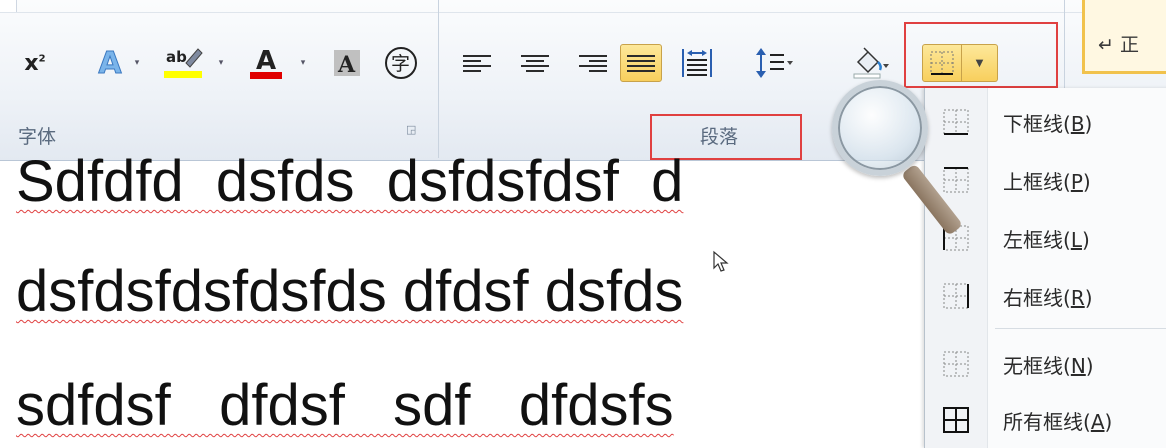  What do you see at coordinates (221, 63) in the screenshot?
I see `highlight-dropdown-arrow: ▾` at bounding box center [221, 63].